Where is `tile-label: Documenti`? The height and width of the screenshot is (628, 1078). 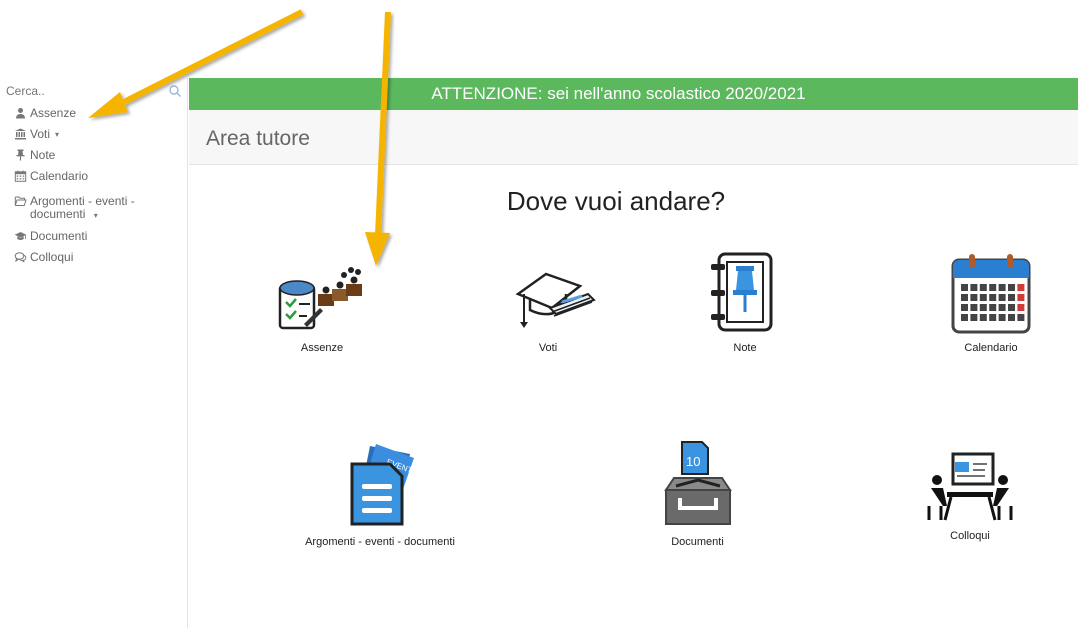 tile-label: Documenti is located at coordinates (697, 542).